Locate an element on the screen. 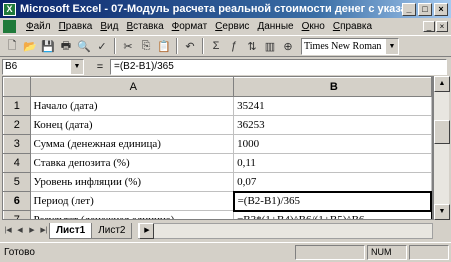  num-lock-indicator: NUM is located at coordinates (387, 252).